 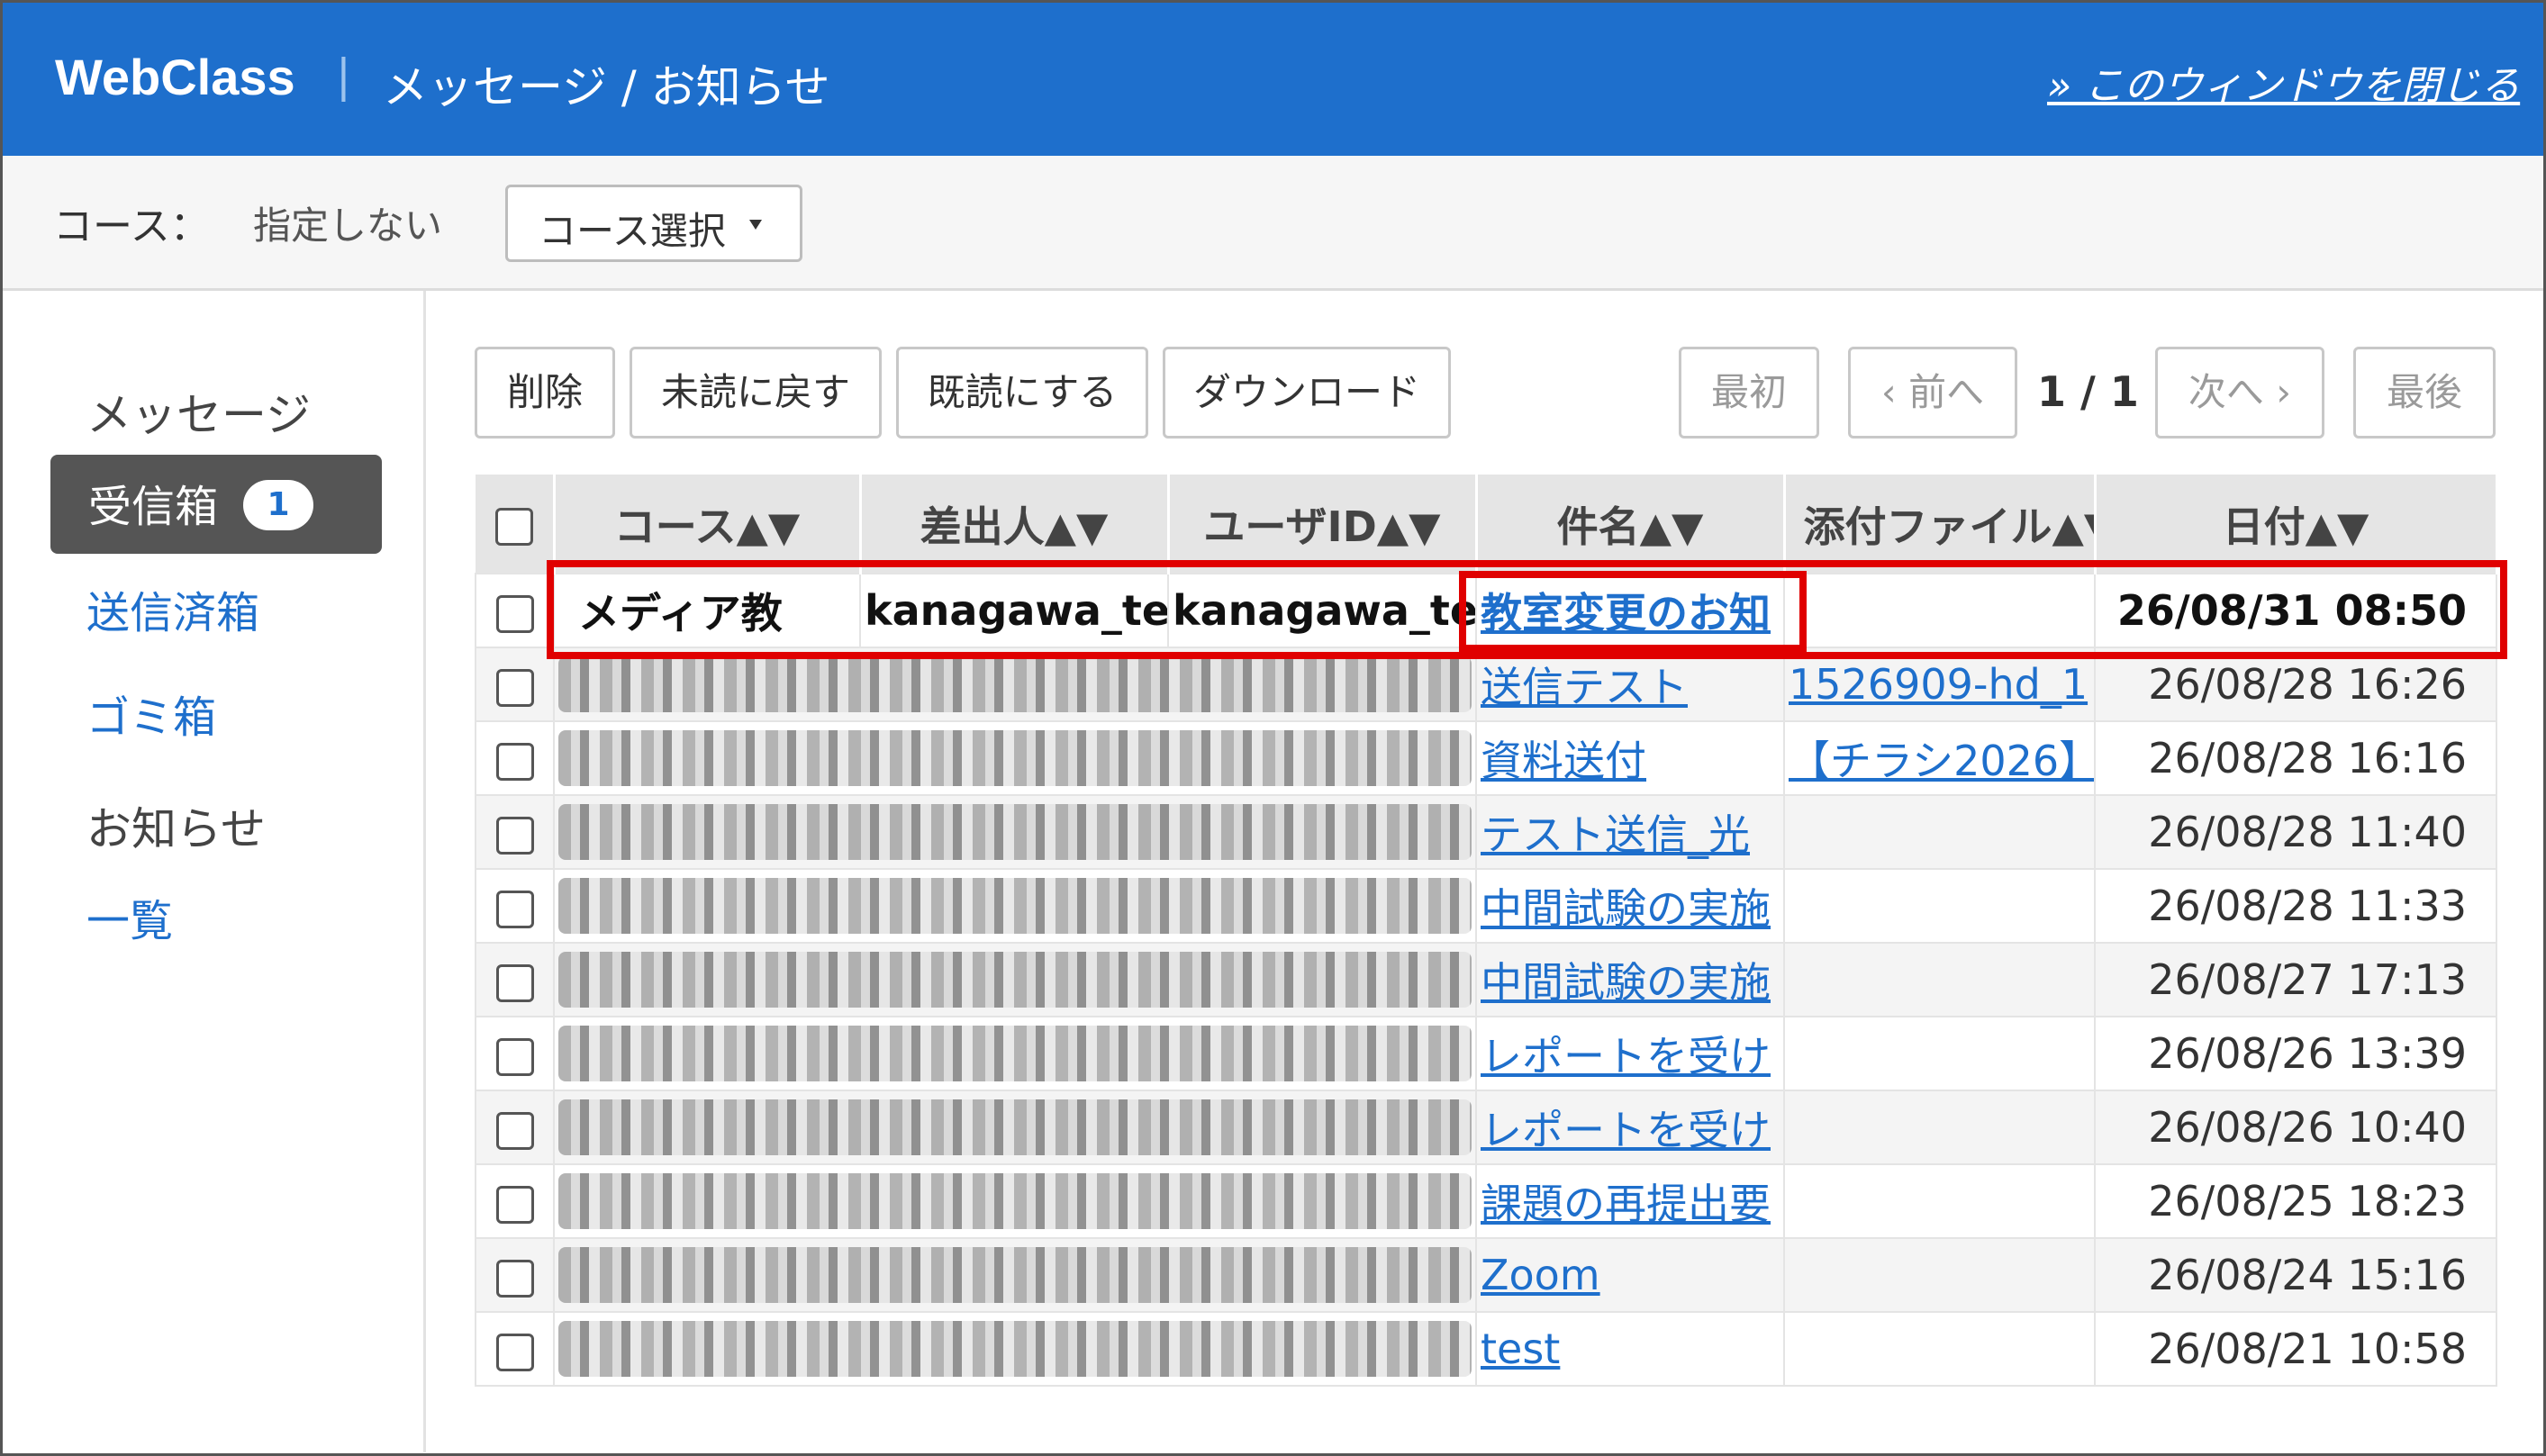 I want to click on row-subject-link: テスト送信_光, so click(x=1615, y=835).